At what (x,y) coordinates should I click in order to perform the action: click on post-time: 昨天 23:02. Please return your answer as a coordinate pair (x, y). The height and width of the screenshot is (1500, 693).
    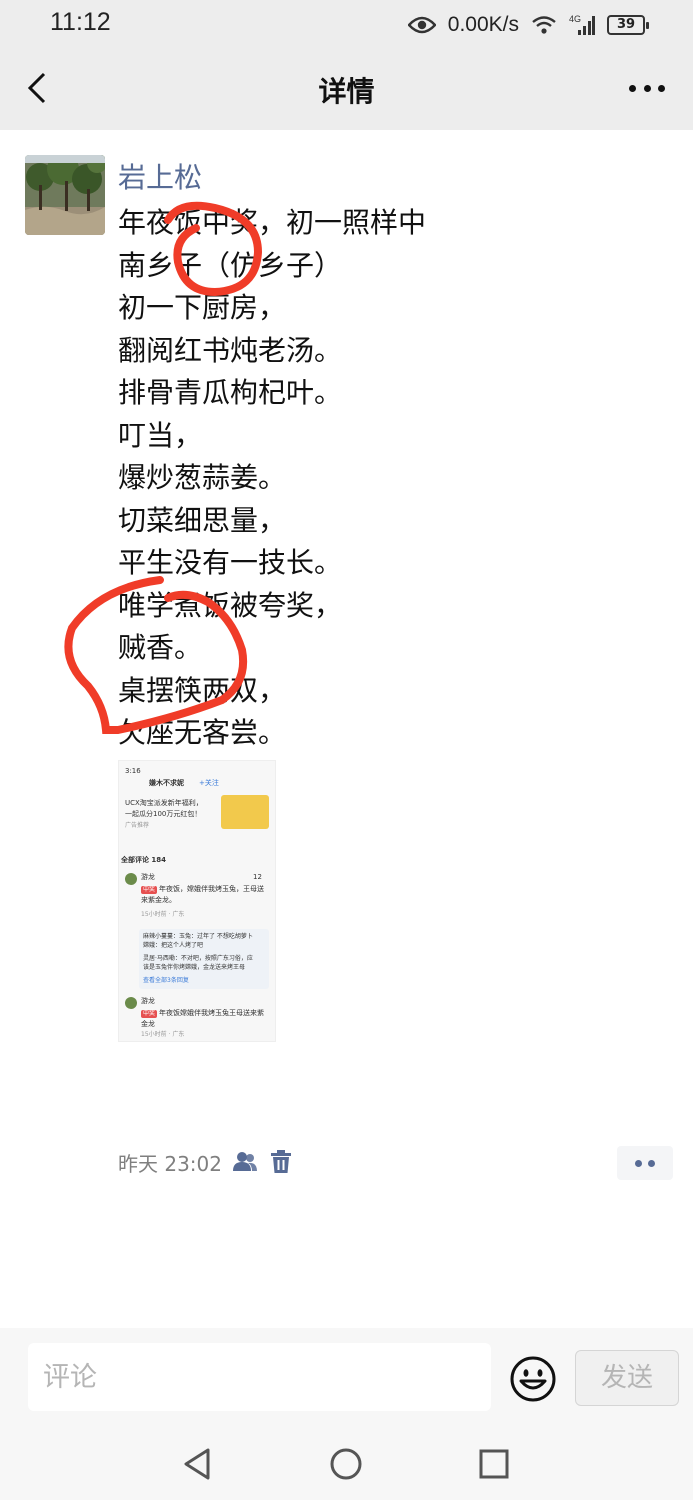
    Looking at the image, I should click on (170, 1163).